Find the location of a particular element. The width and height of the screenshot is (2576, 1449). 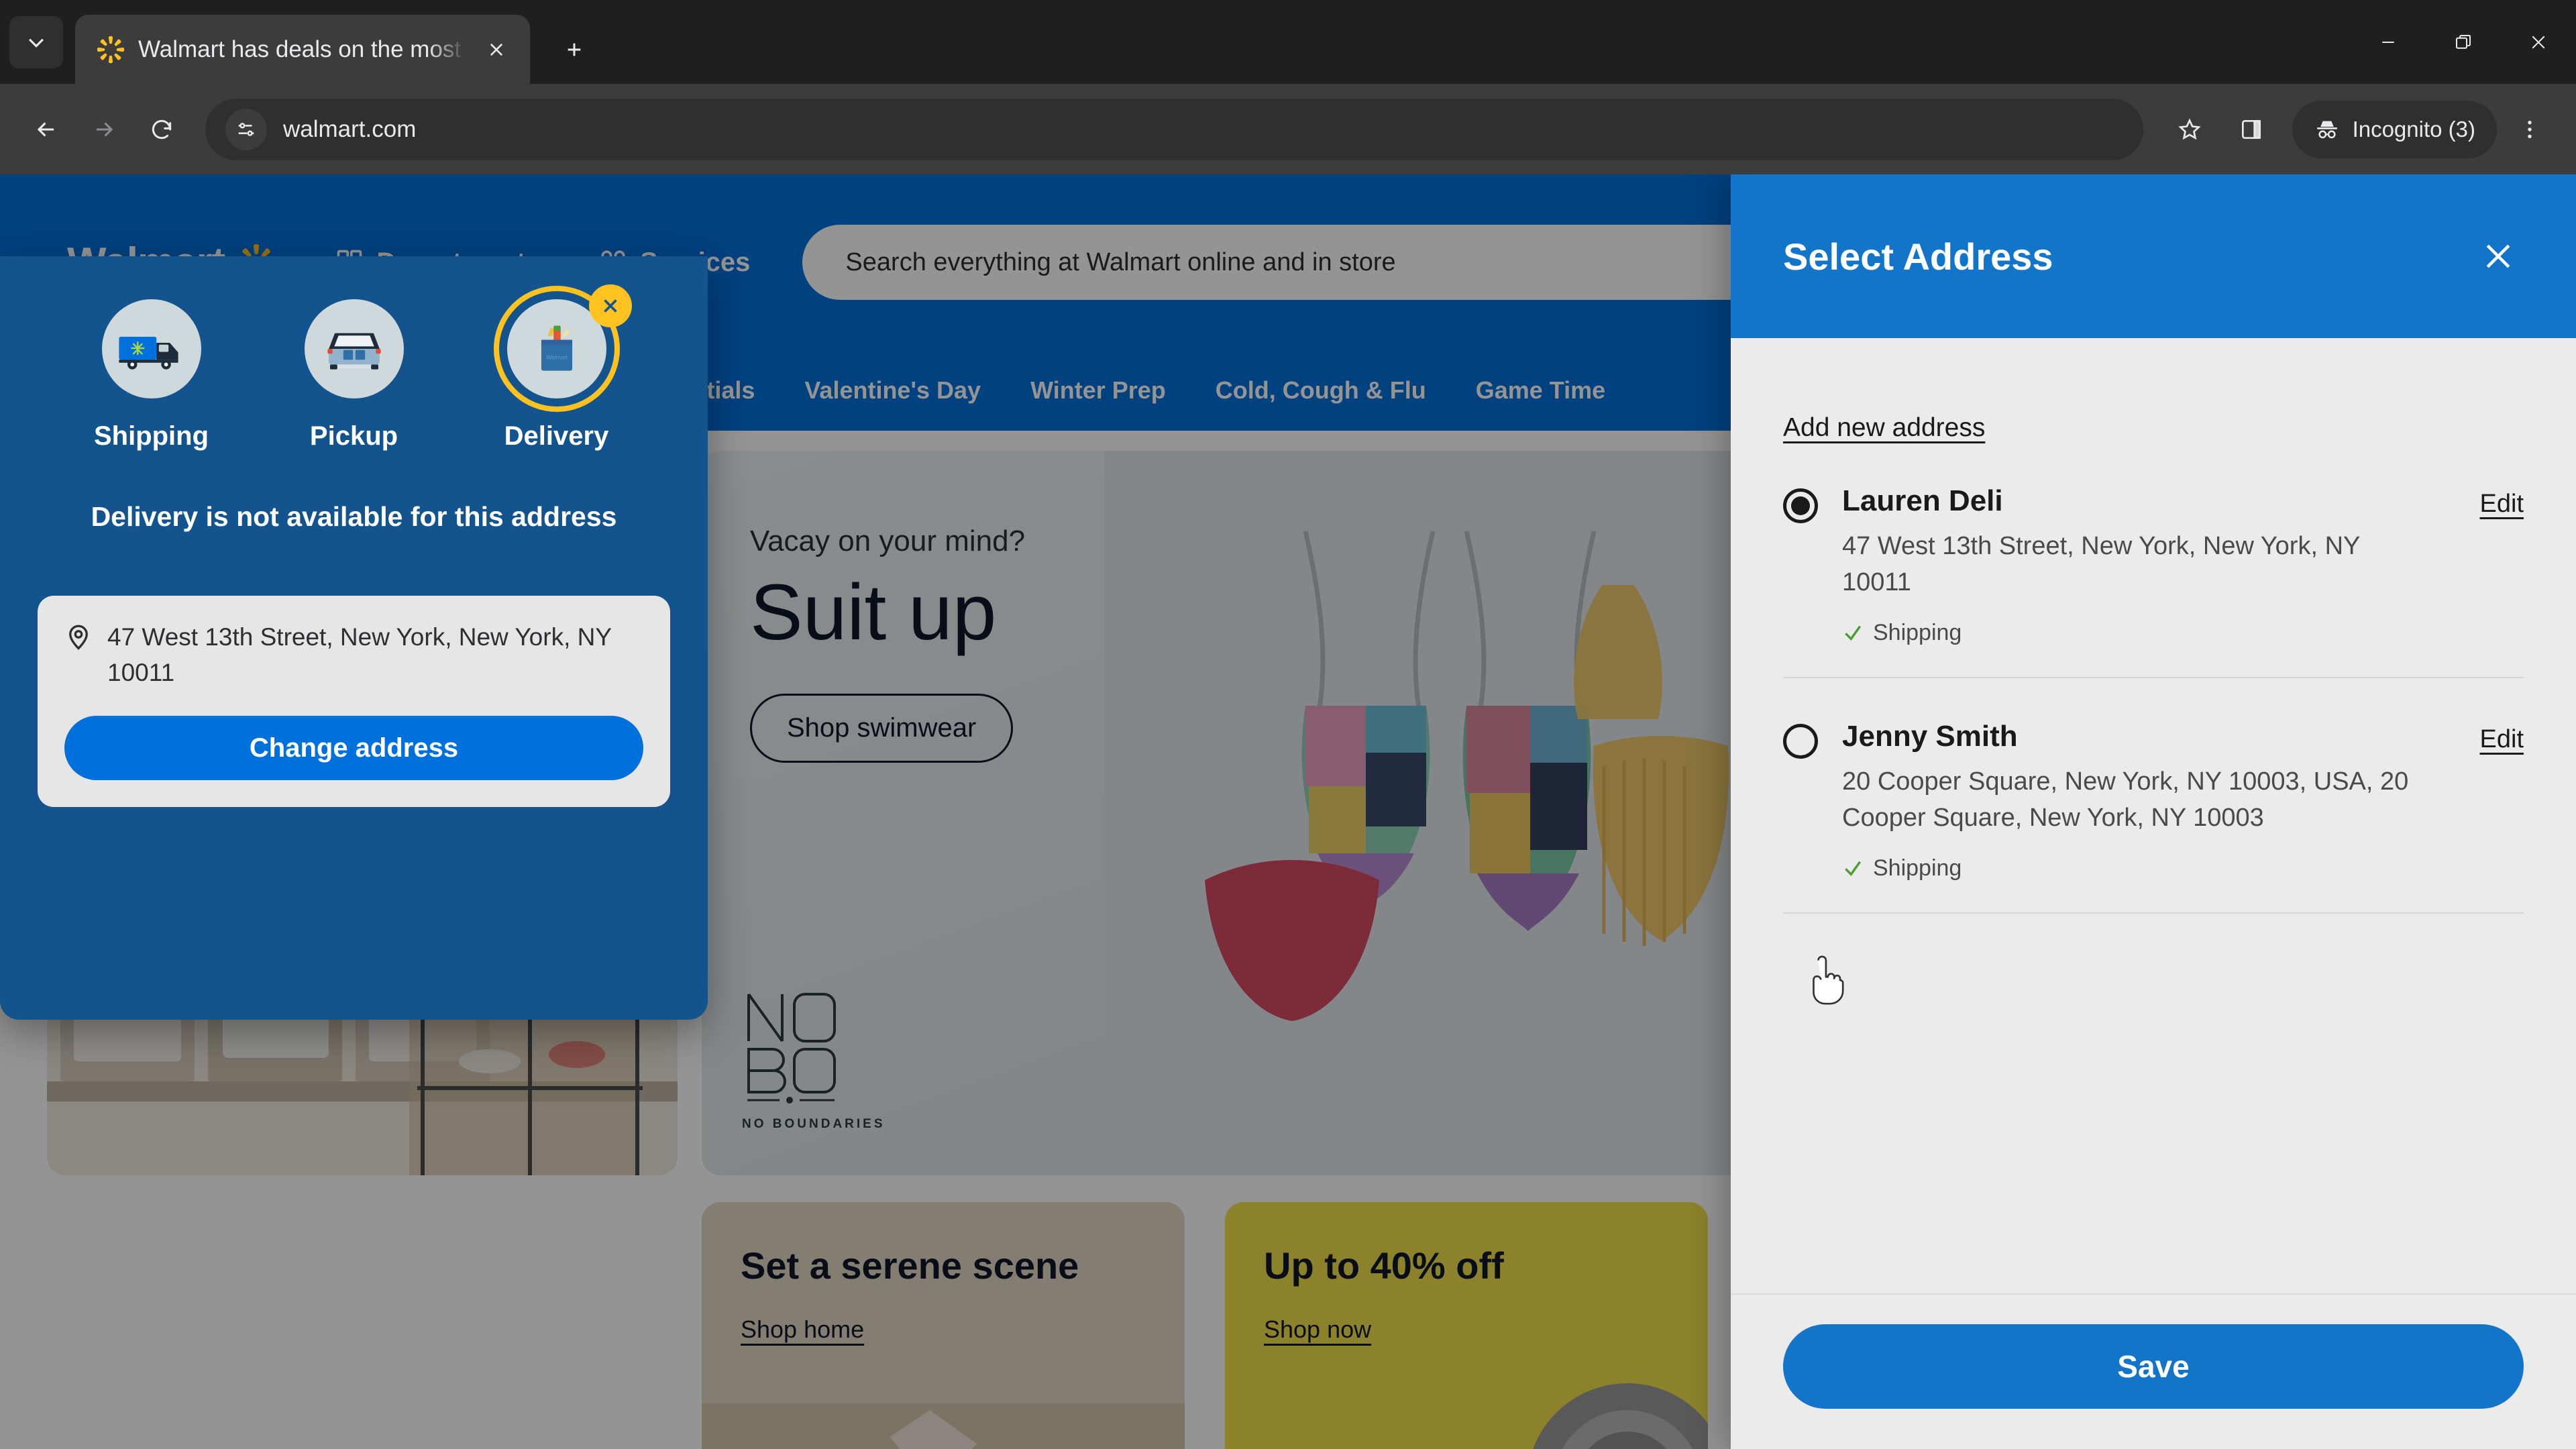

fulfillment-options: Shipping Pickup Walmart Delivery is located at coordinates (354, 367).